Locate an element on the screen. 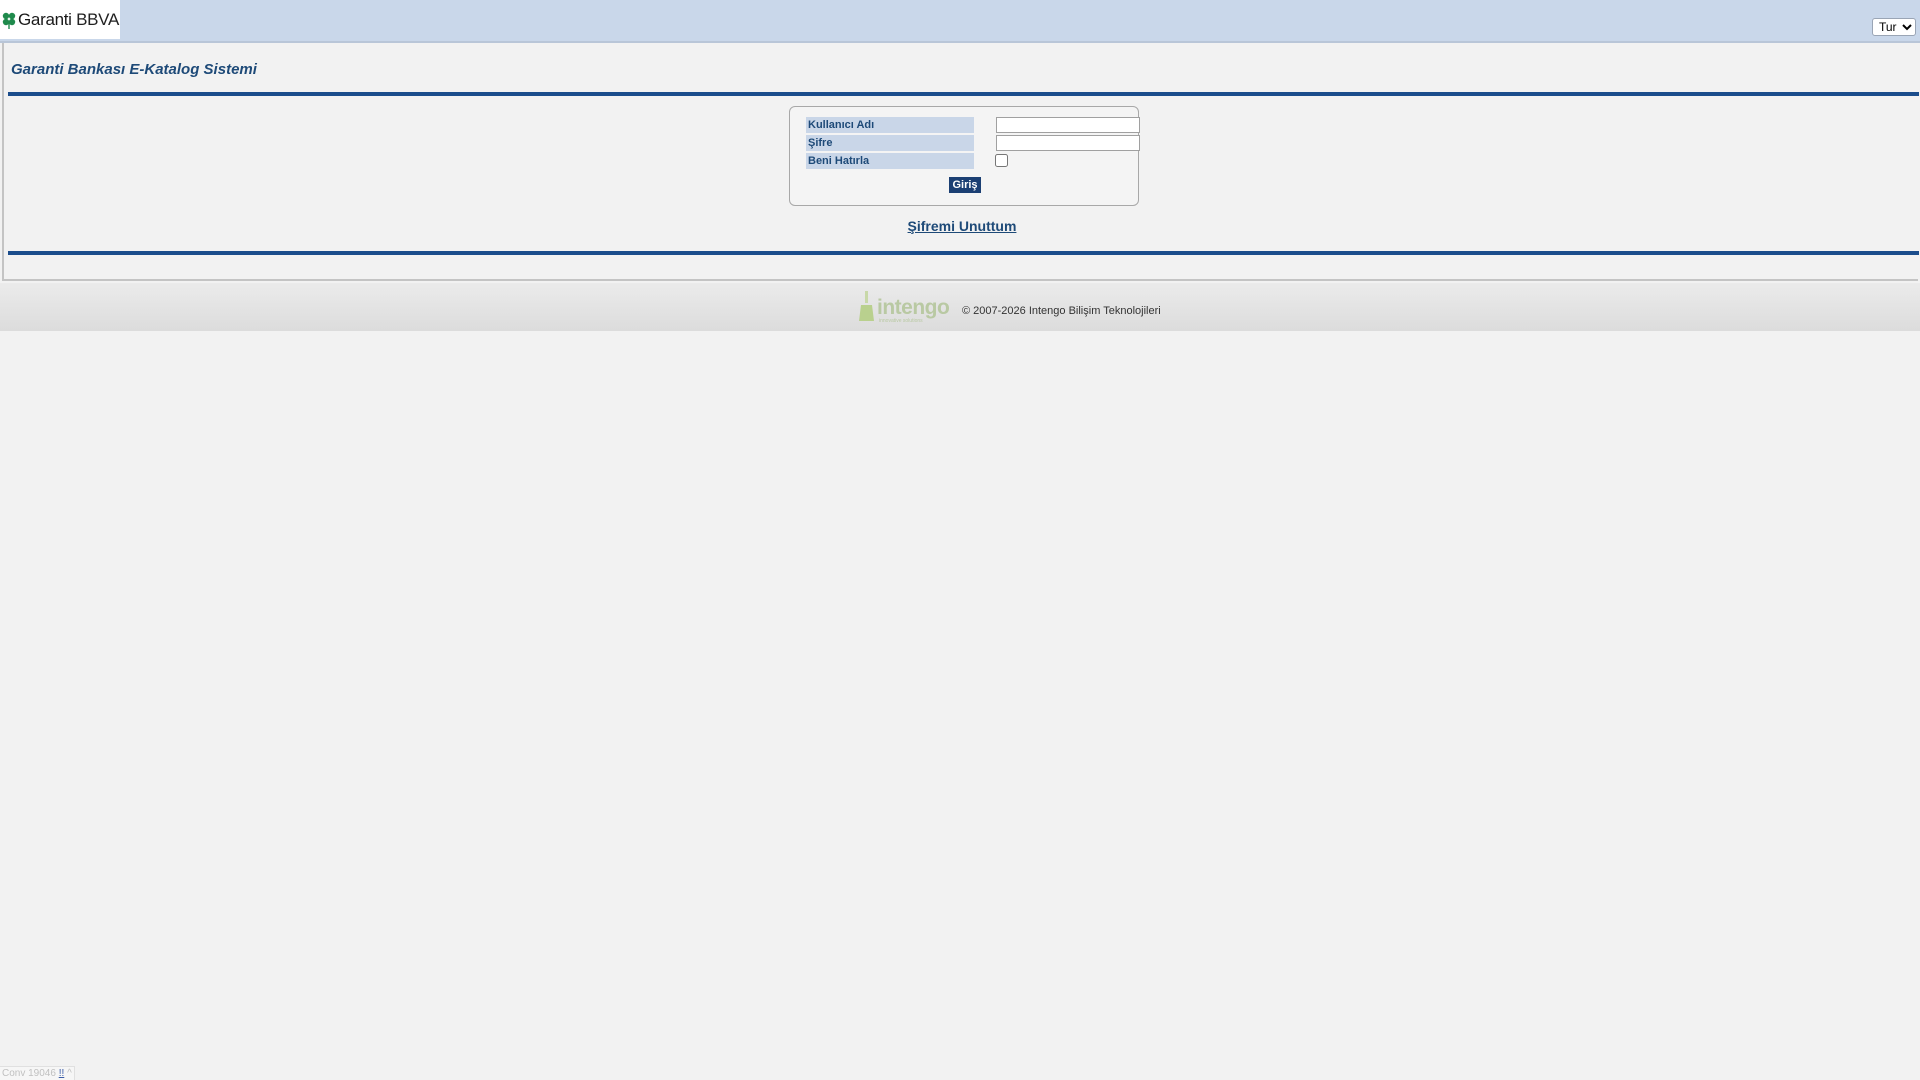 This screenshot has width=1920, height=1080. remember-checkbox is located at coordinates (1001, 160).